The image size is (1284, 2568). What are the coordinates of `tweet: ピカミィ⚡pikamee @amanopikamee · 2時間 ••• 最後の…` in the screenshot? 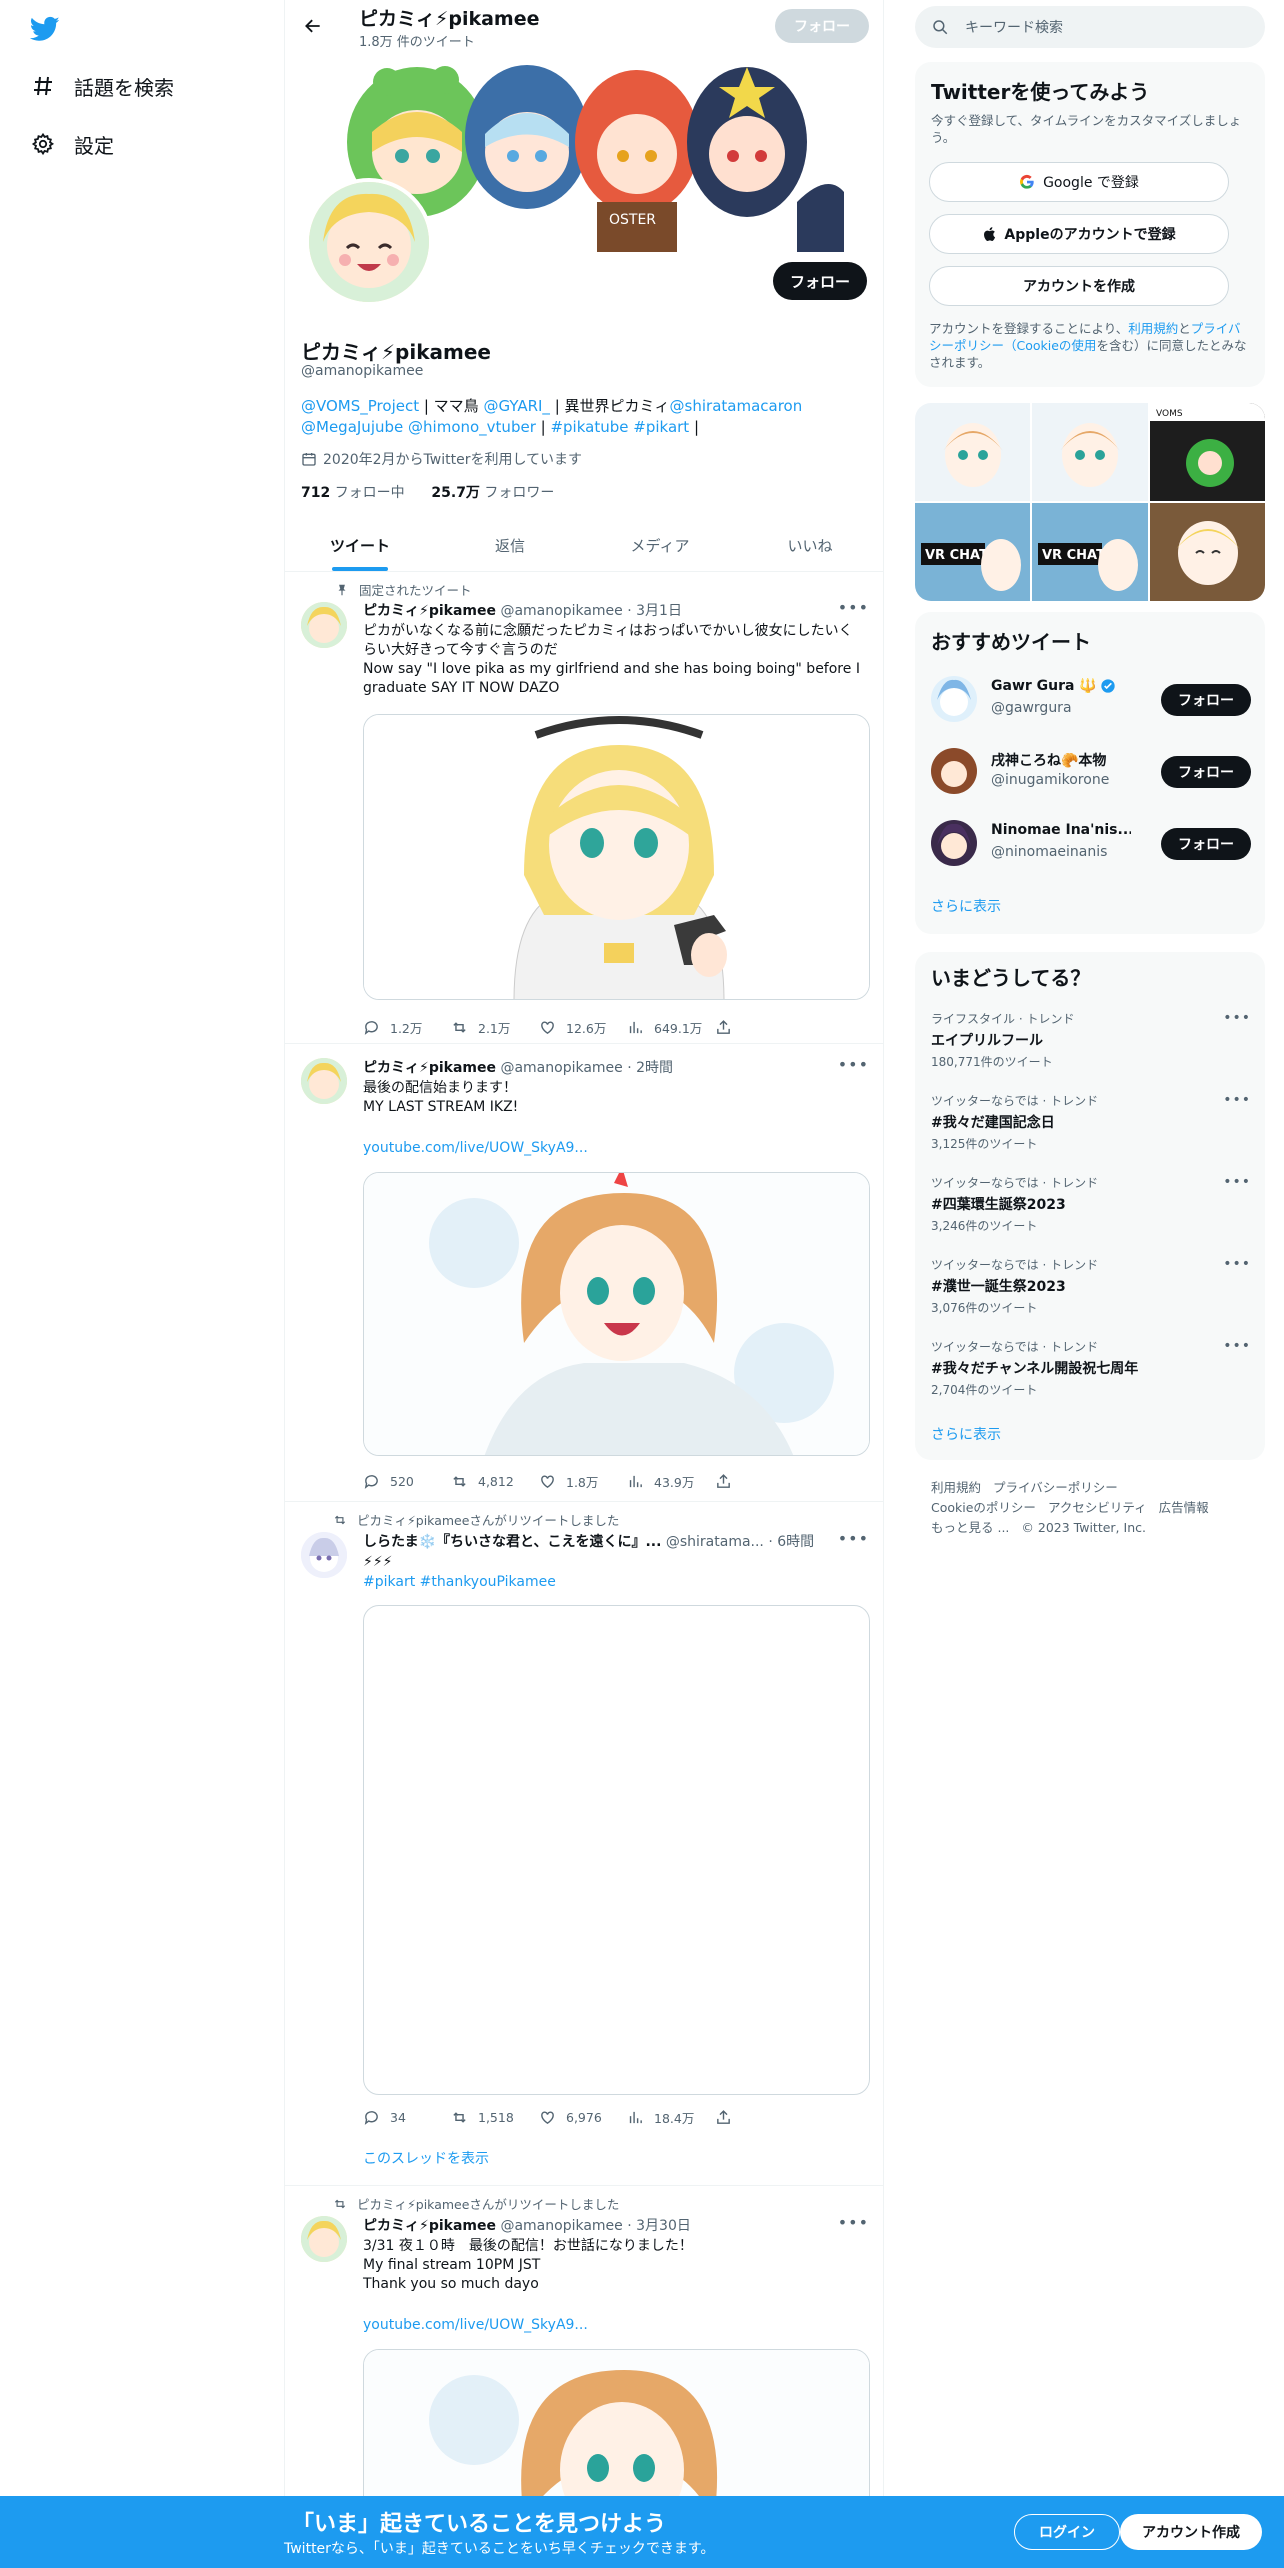 It's located at (584, 1273).